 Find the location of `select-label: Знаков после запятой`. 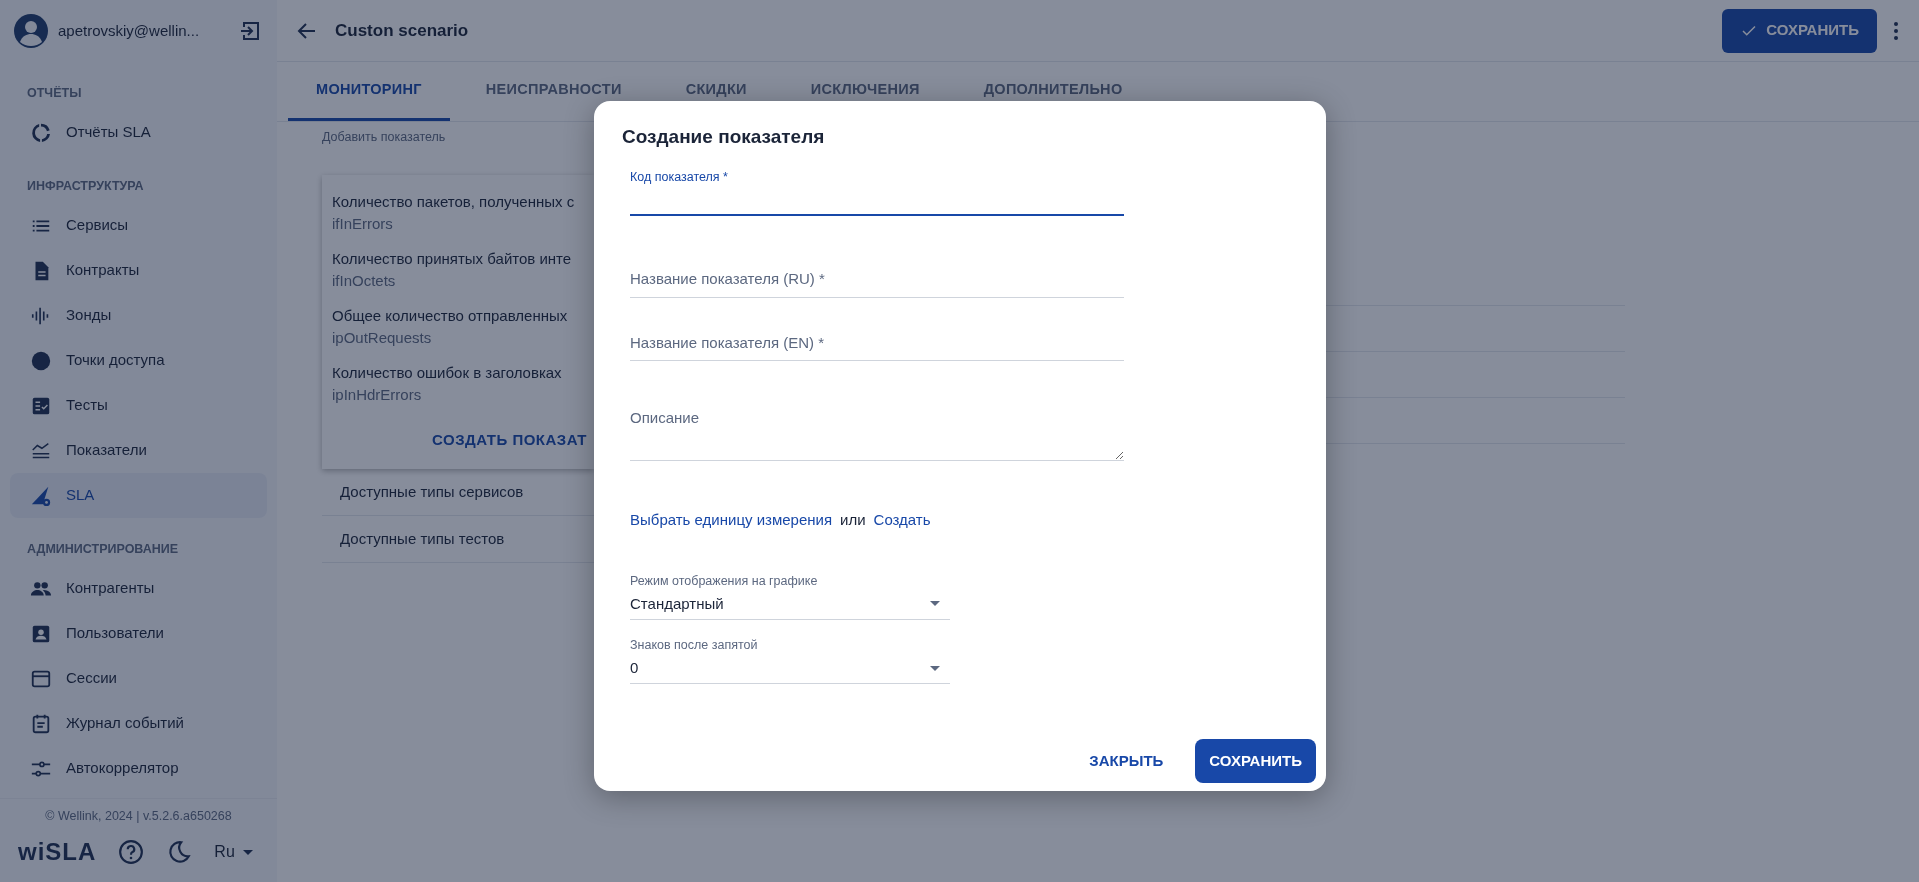

select-label: Знаков после запятой is located at coordinates (694, 645).